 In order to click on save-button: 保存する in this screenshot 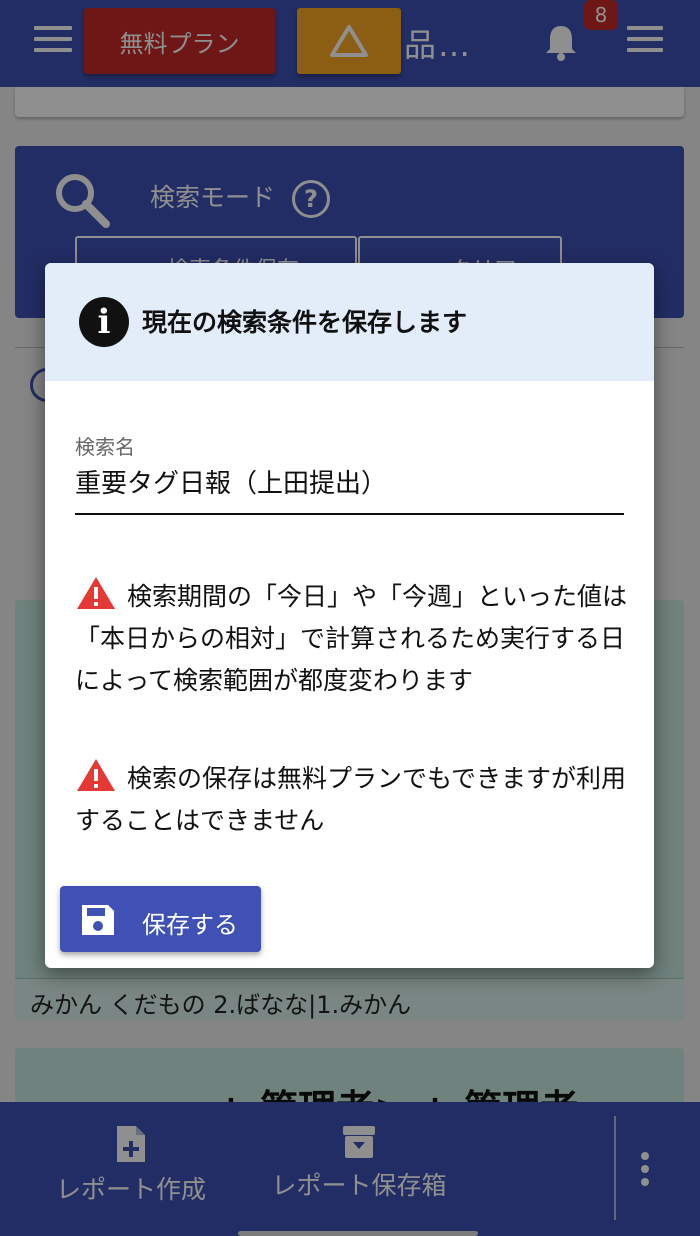, I will do `click(160, 919)`.